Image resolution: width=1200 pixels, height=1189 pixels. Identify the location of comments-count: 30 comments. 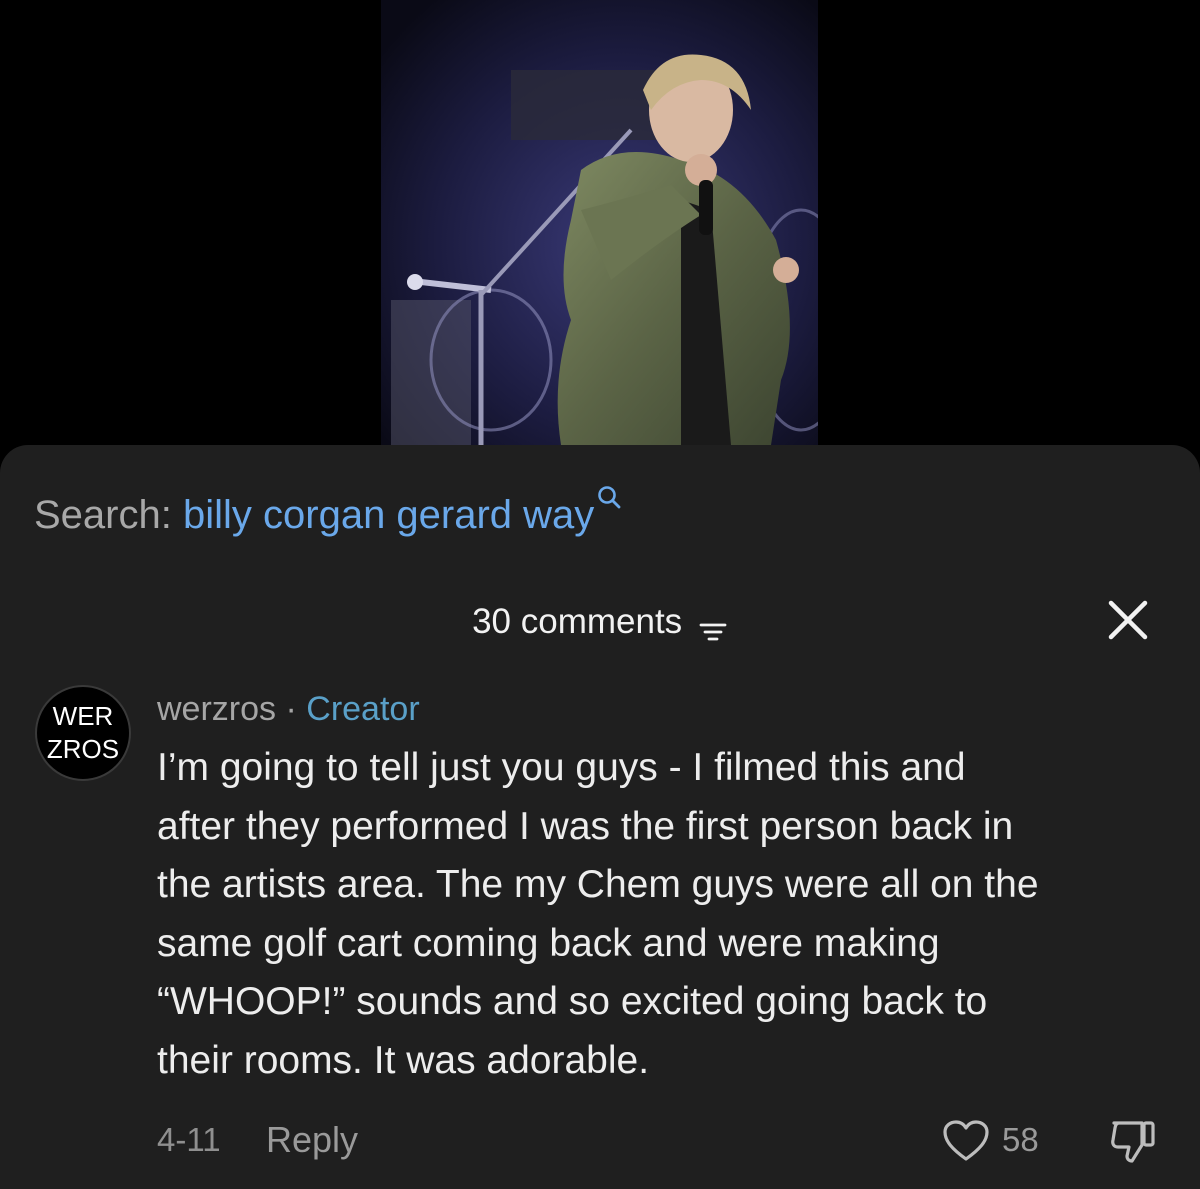
(577, 621).